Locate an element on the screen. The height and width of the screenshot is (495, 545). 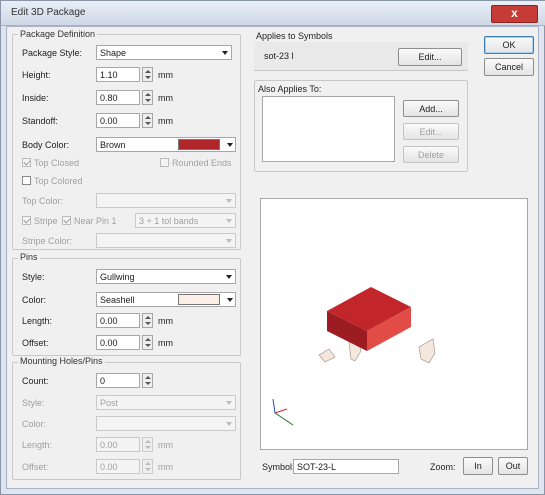
pin-offset-unit: mm is located at coordinates (165, 343).